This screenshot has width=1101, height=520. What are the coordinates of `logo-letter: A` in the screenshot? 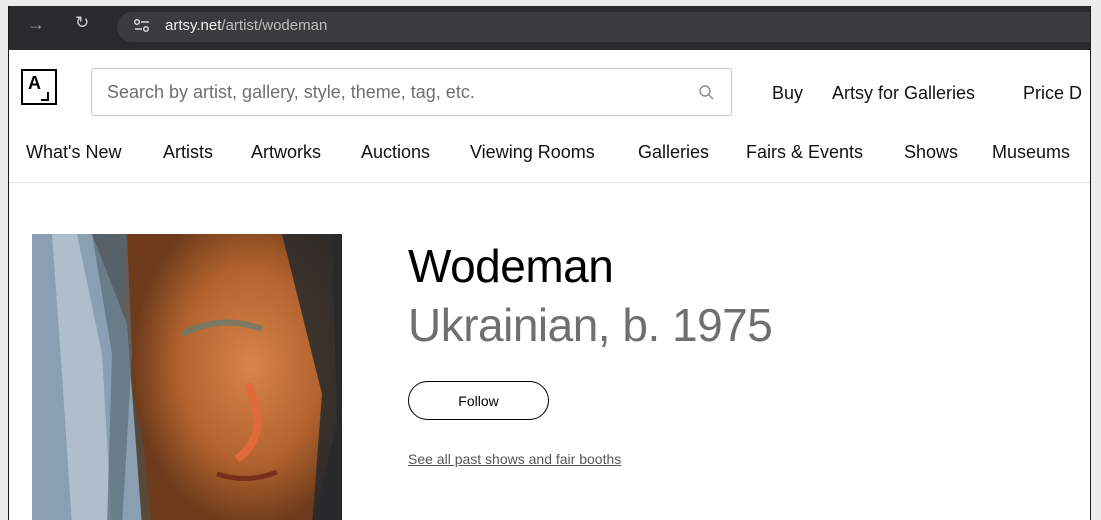 It's located at (34, 83).